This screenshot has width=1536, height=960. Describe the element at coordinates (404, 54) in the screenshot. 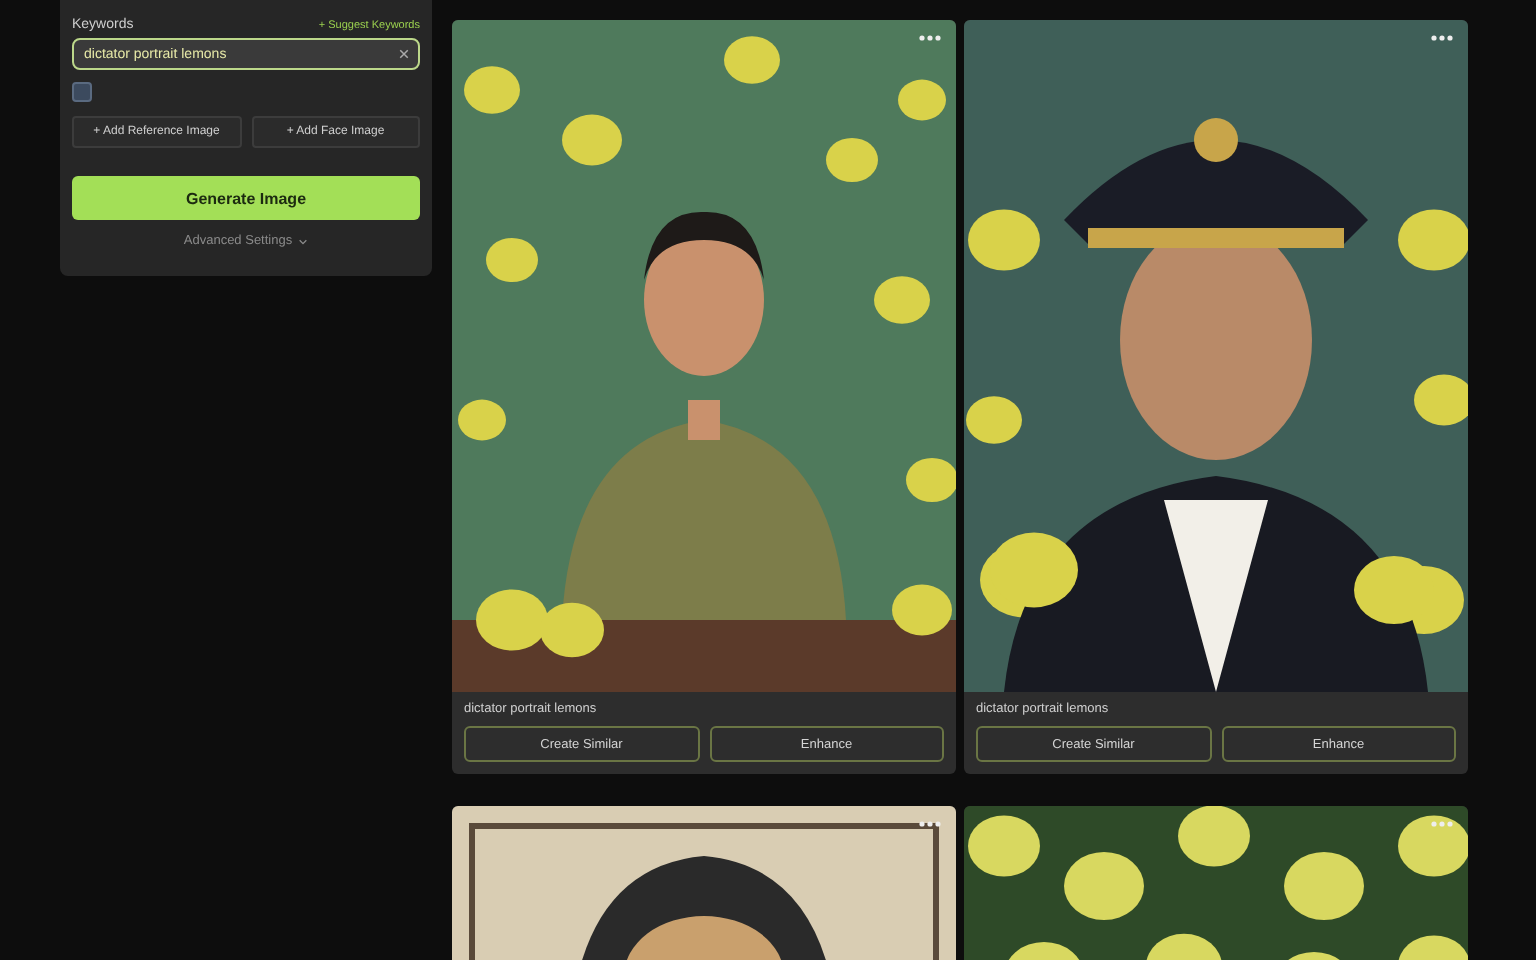

I see `clear-icon` at that location.